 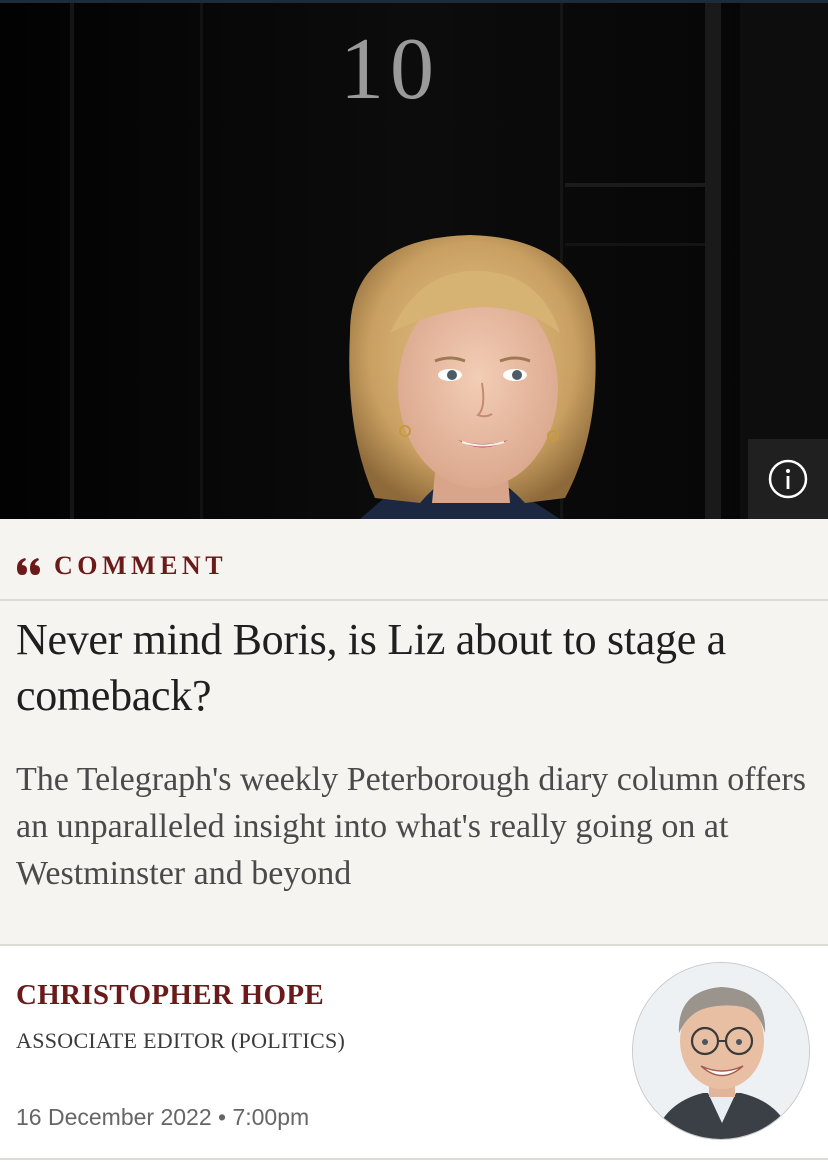 I want to click on info-icon, so click(x=788, y=479).